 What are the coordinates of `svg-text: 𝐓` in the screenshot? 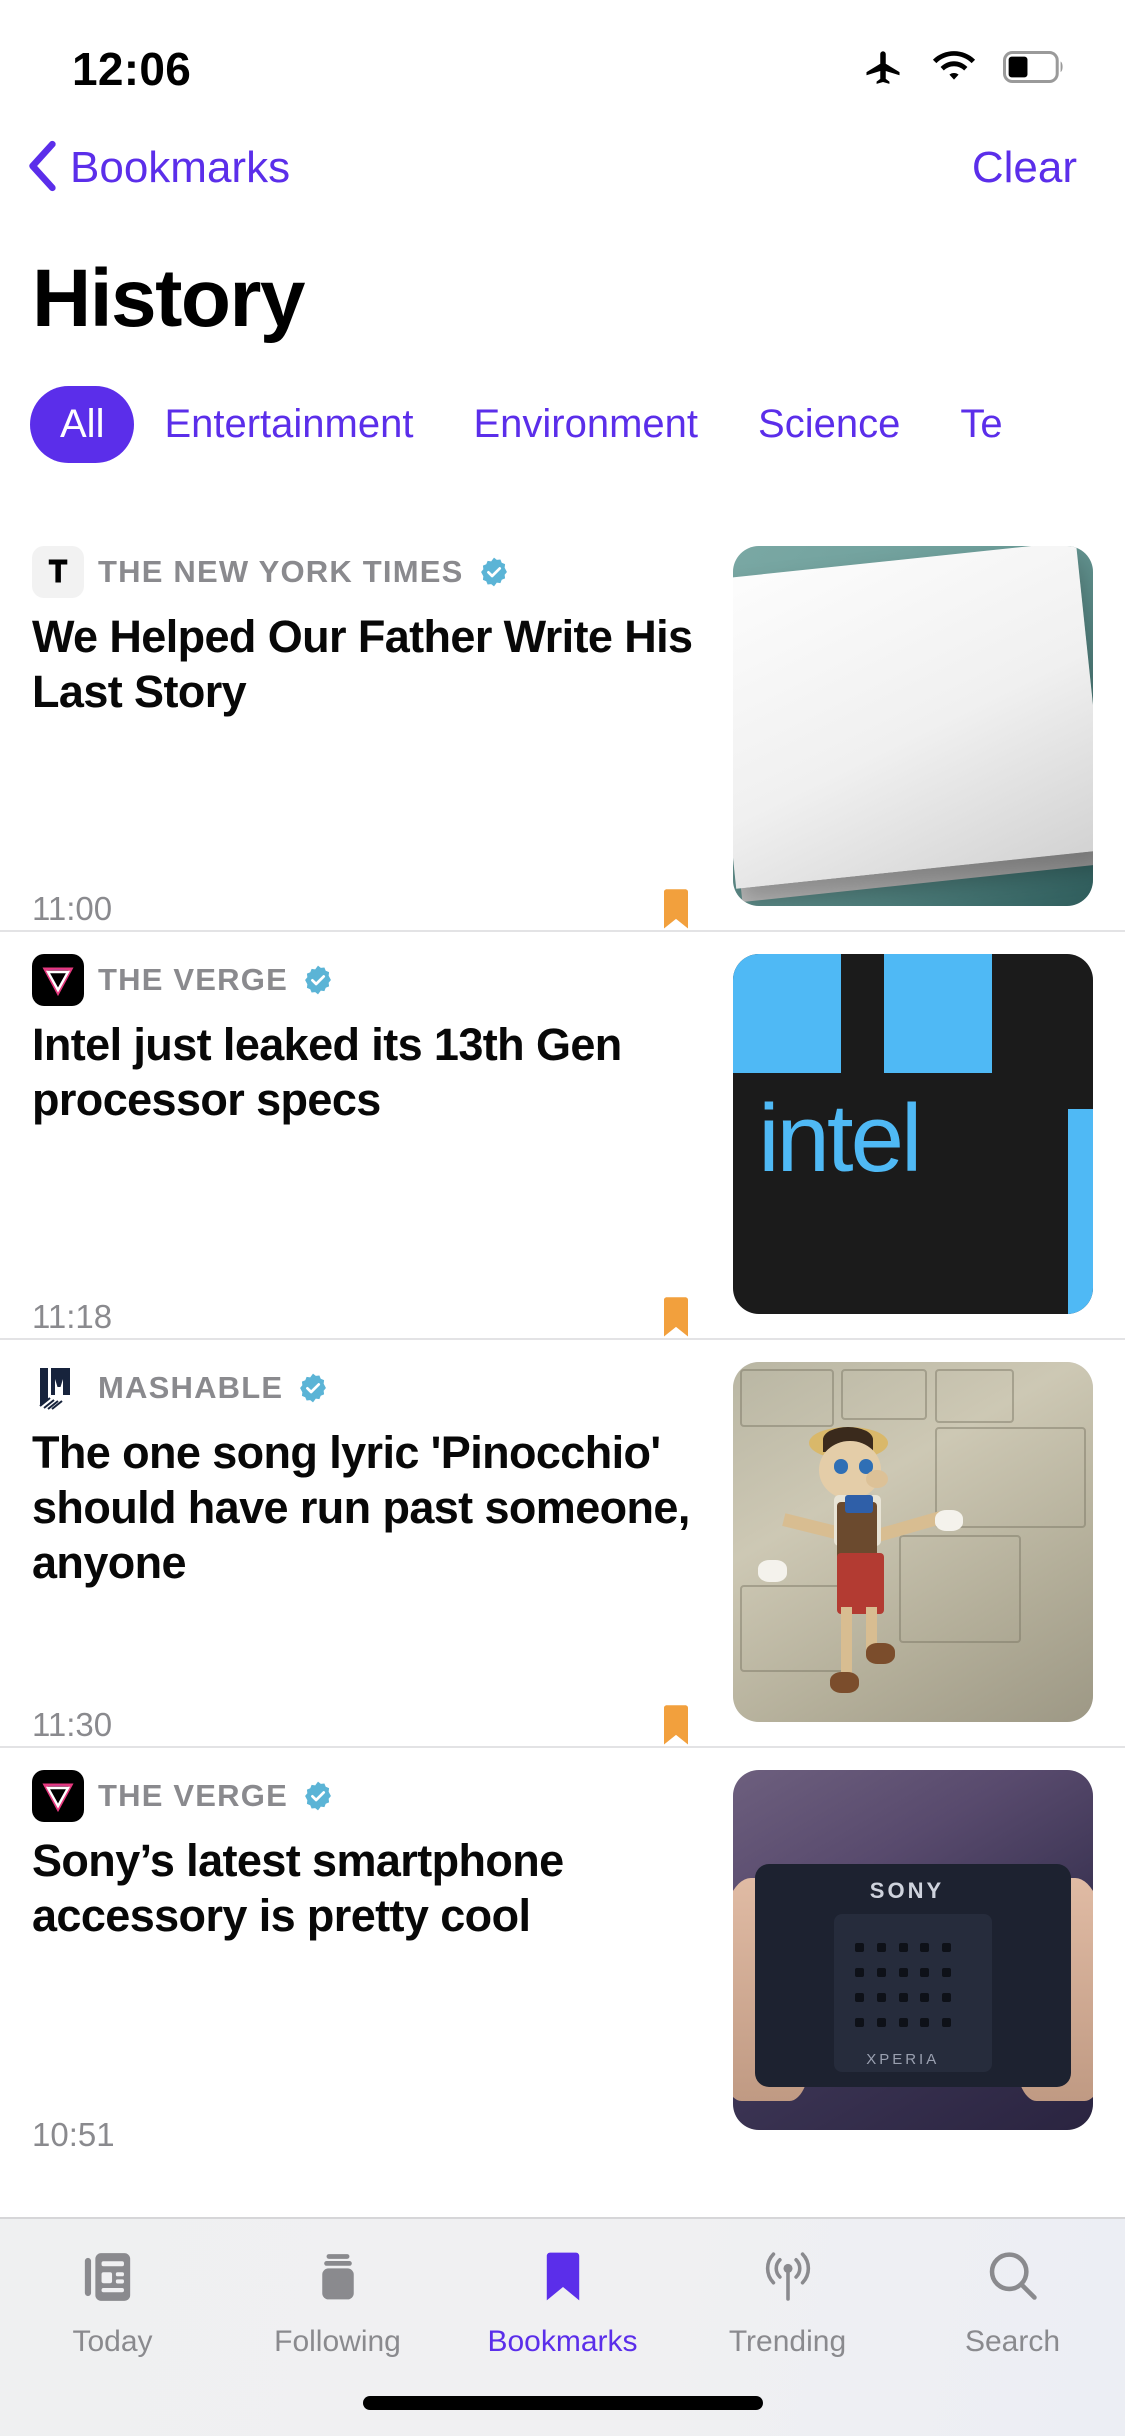 It's located at (57, 572).